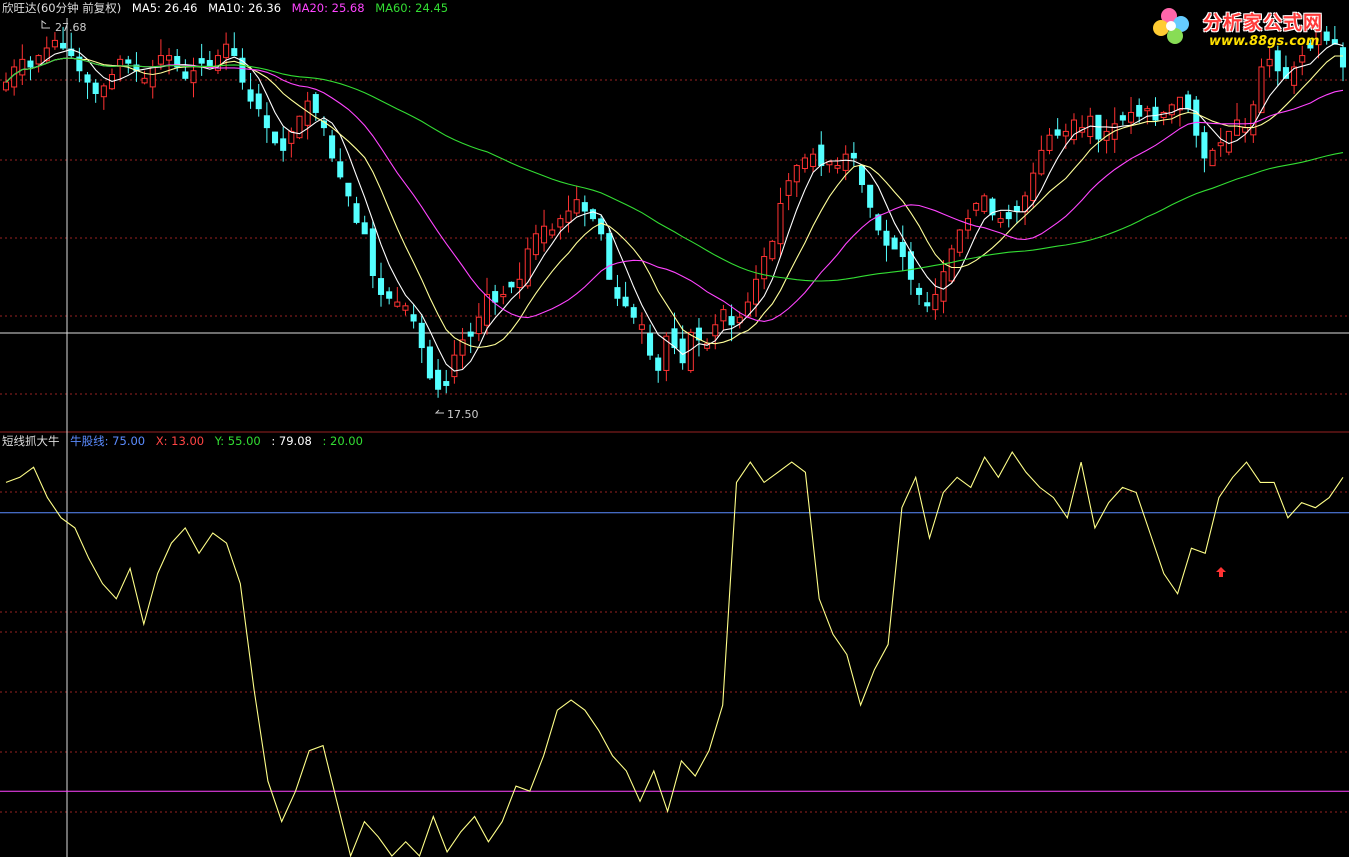  I want to click on x-label: X: 13.00, so click(180, 441).